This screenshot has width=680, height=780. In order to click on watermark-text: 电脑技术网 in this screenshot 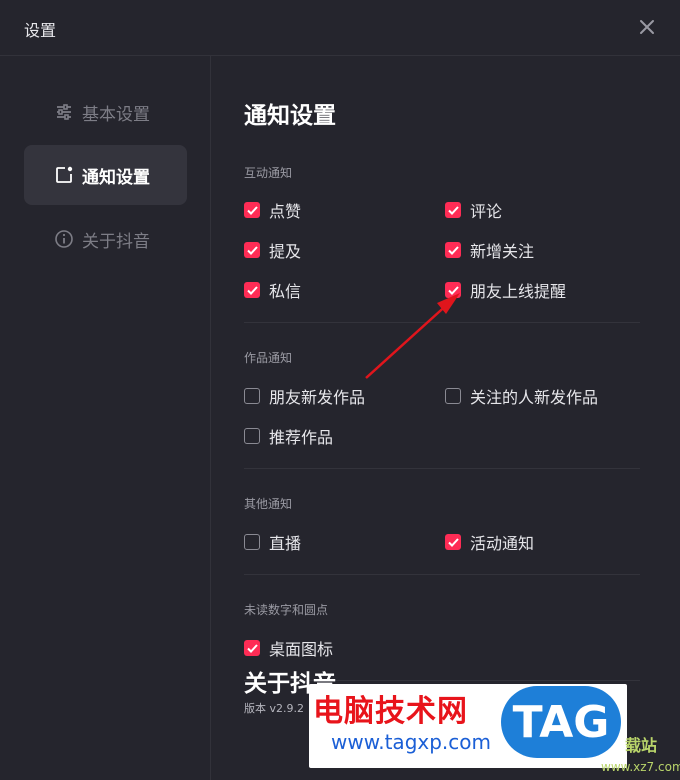, I will do `click(390, 711)`.